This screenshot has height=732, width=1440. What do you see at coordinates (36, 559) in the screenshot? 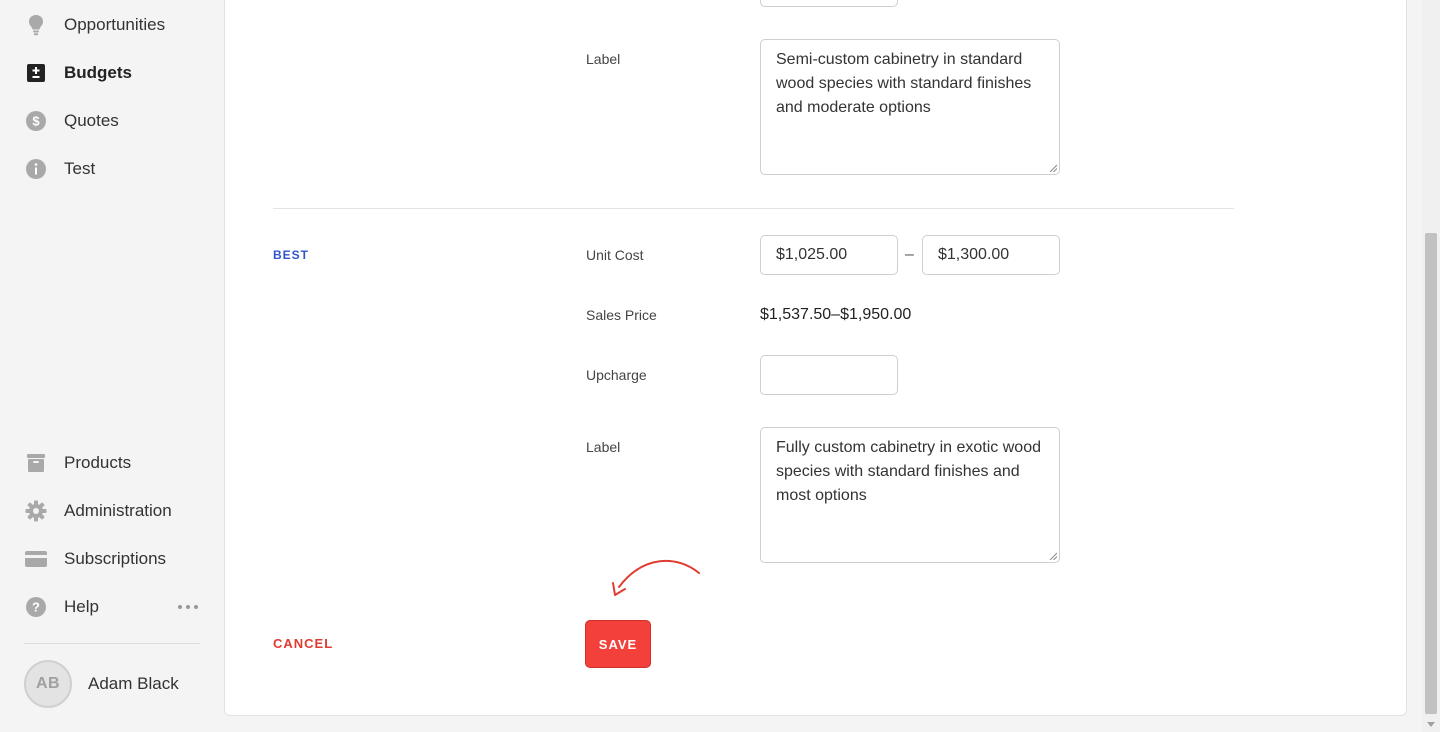
I see `card-icon` at bounding box center [36, 559].